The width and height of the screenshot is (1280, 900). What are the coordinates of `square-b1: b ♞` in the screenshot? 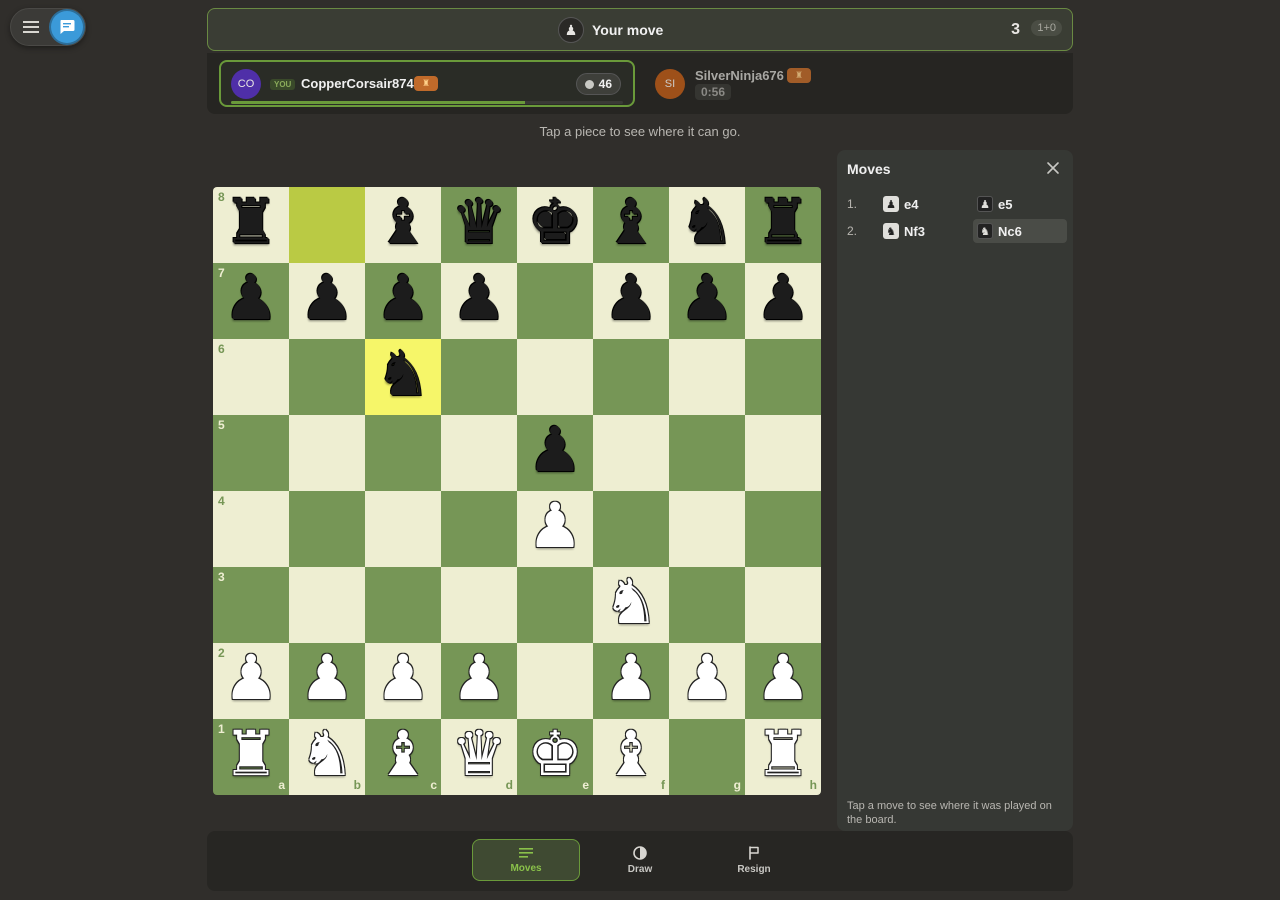 It's located at (327, 757).